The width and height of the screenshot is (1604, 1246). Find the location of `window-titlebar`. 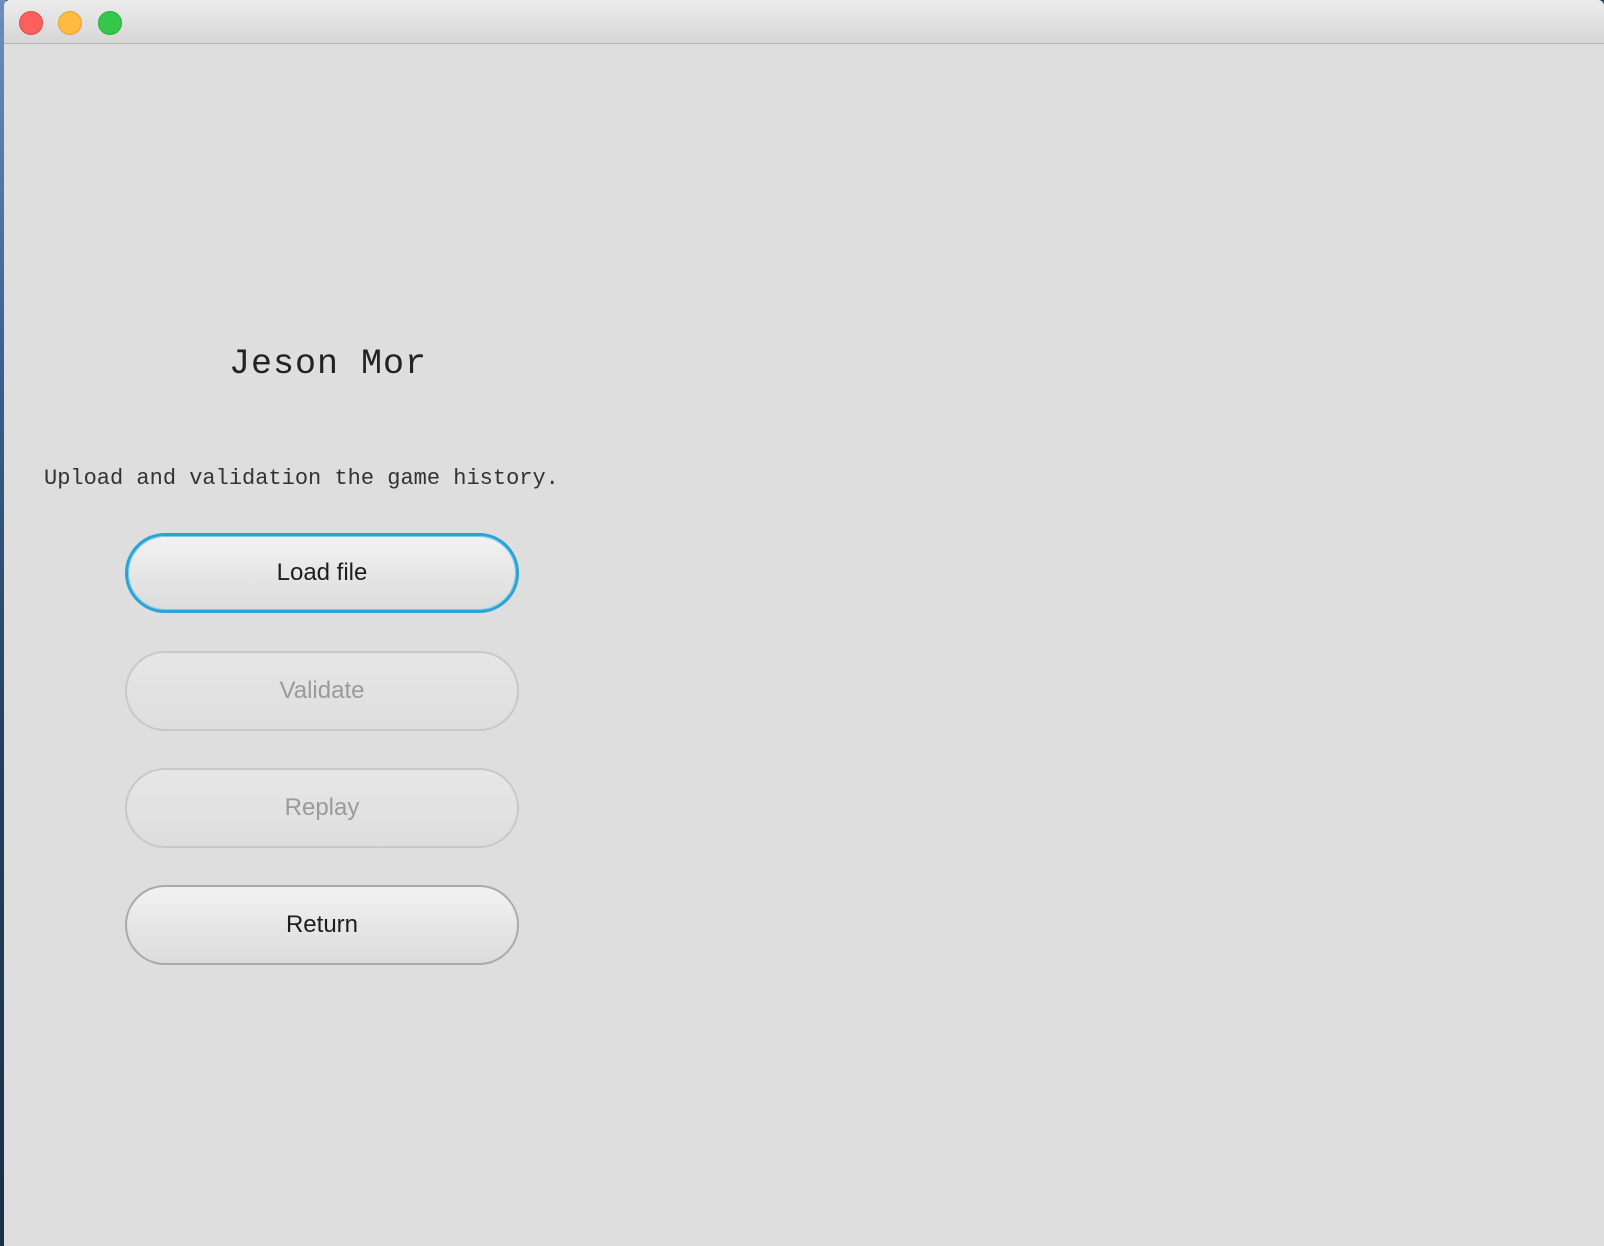

window-titlebar is located at coordinates (804, 22).